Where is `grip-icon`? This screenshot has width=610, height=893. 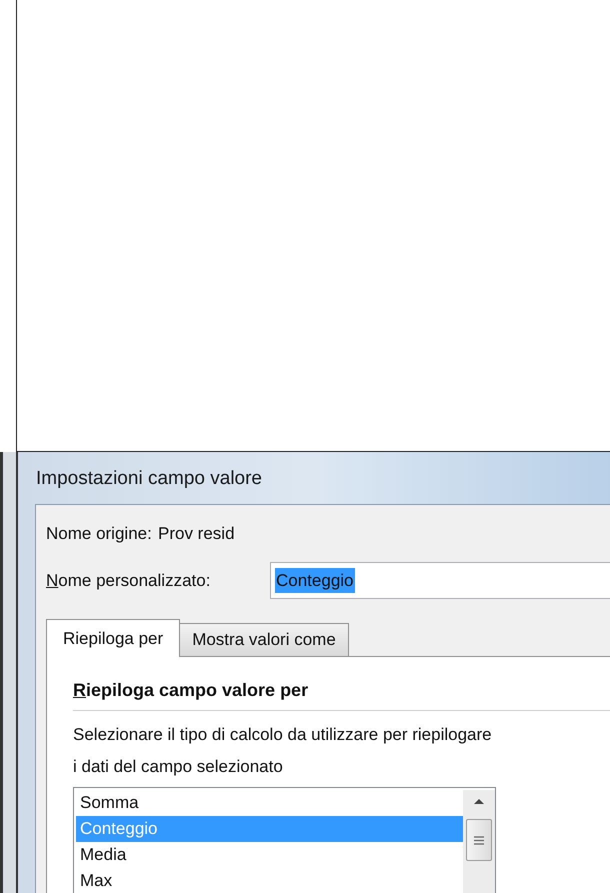 grip-icon is located at coordinates (479, 840).